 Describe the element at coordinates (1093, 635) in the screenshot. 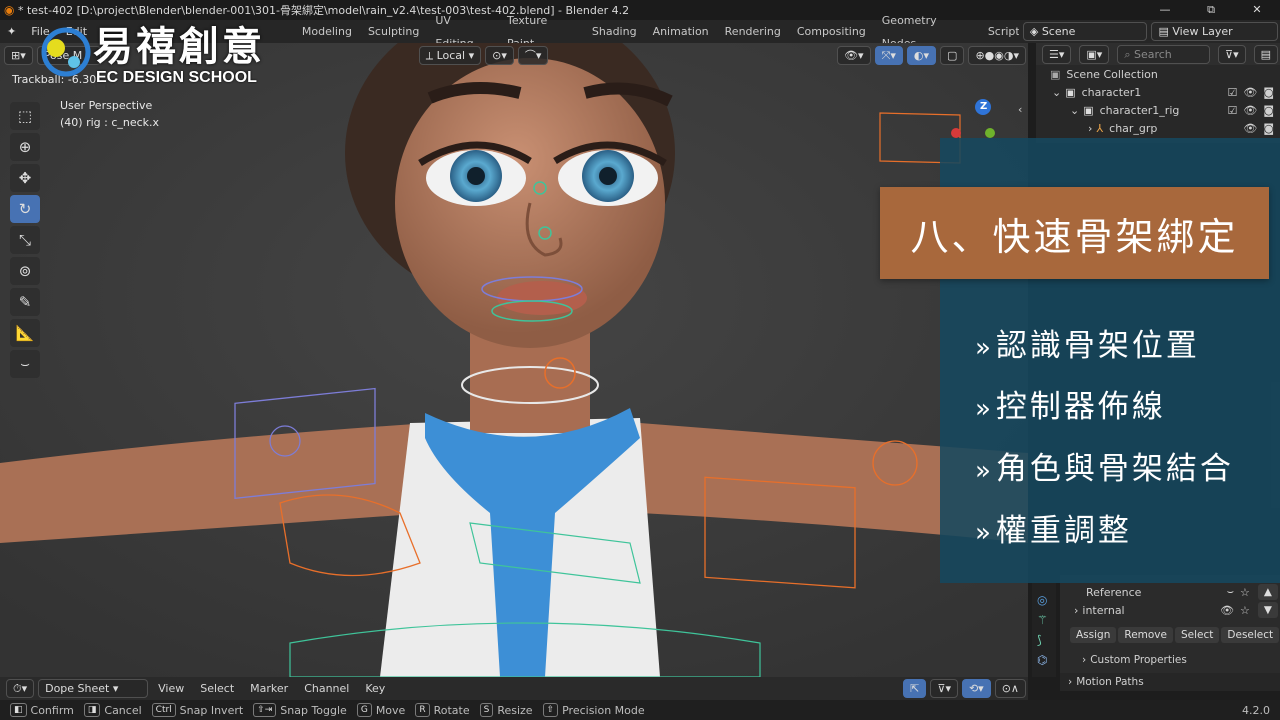

I see `assign-button: Assign` at that location.